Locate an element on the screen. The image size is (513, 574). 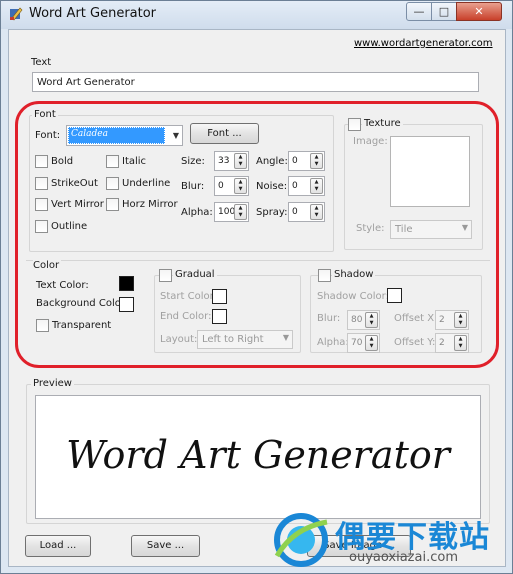
watermark-url: ouyaoxiazai.com is located at coordinates (403, 557).